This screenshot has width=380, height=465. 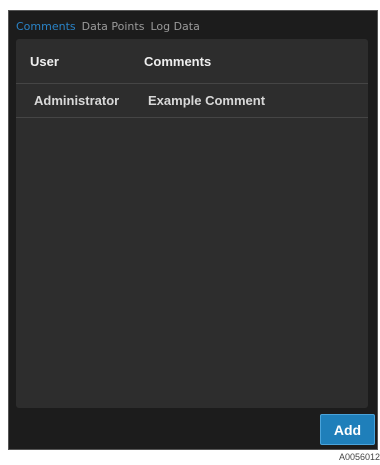 What do you see at coordinates (174, 26) in the screenshot?
I see `tab-log-data: Log Data` at bounding box center [174, 26].